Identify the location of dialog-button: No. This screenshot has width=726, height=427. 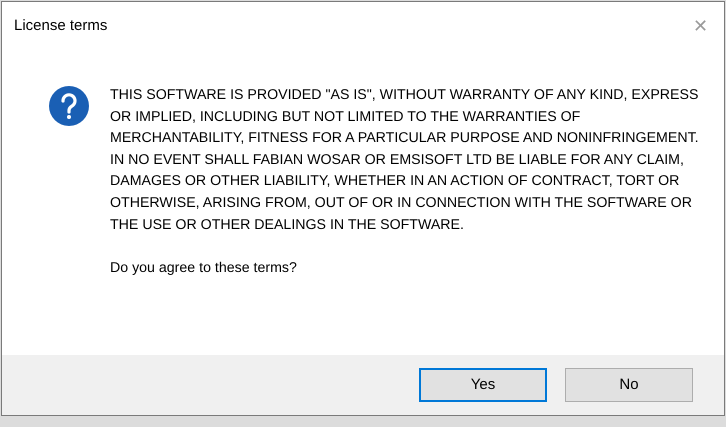
(629, 385).